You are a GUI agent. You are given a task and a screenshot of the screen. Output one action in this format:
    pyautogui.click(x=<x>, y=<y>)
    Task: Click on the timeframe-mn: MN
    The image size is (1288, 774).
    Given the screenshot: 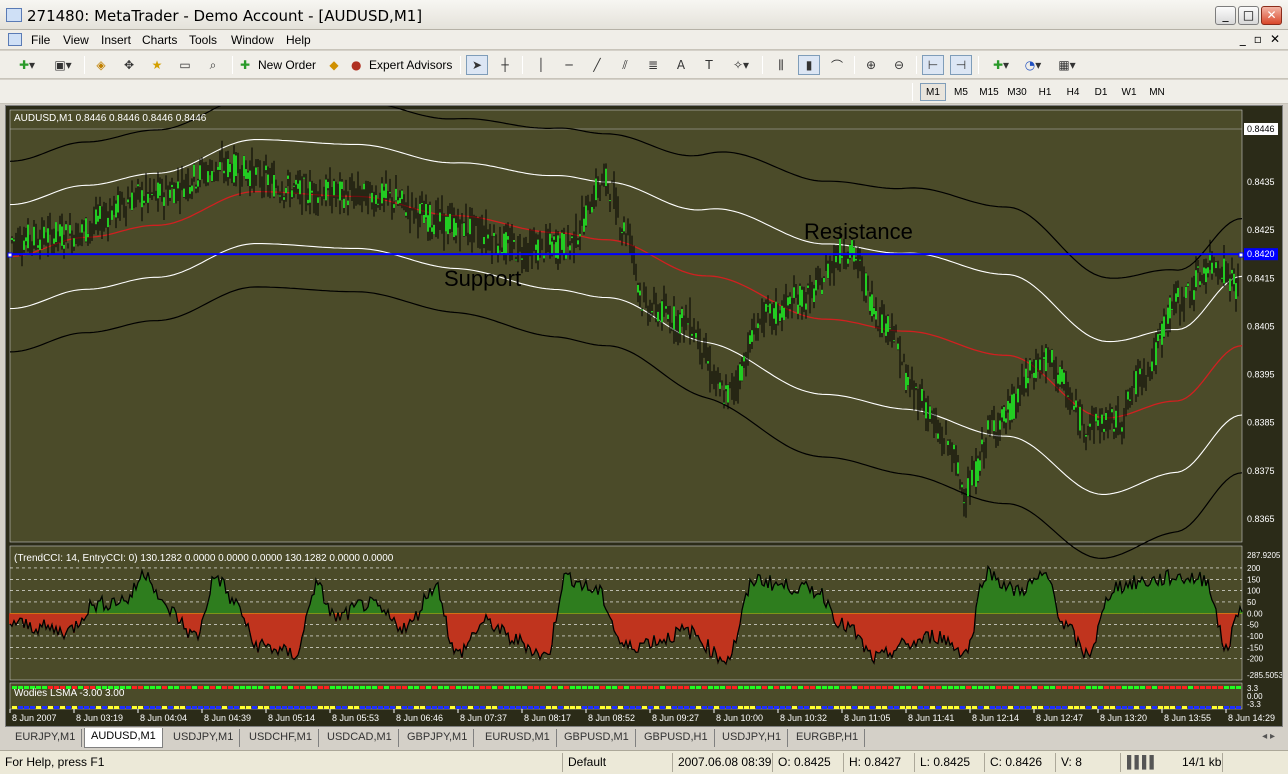 What is the action you would take?
    pyautogui.click(x=1157, y=92)
    